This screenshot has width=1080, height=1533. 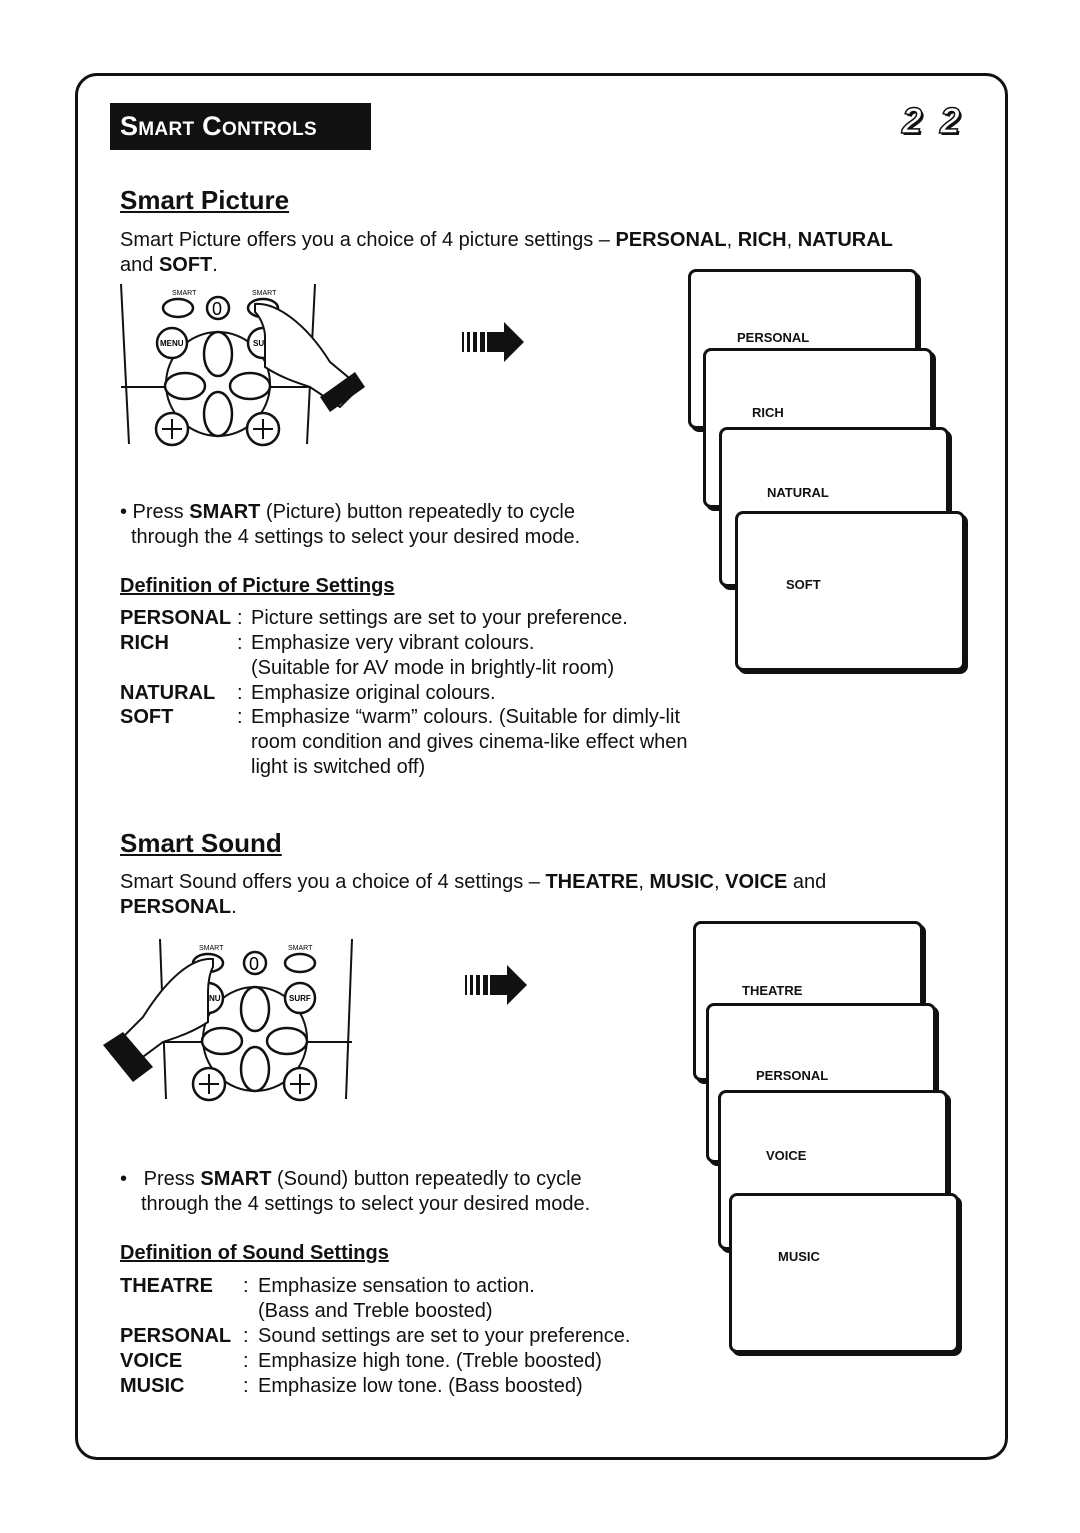 What do you see at coordinates (201, 843) in the screenshot?
I see `smart-sound-heading: Smart Sound` at bounding box center [201, 843].